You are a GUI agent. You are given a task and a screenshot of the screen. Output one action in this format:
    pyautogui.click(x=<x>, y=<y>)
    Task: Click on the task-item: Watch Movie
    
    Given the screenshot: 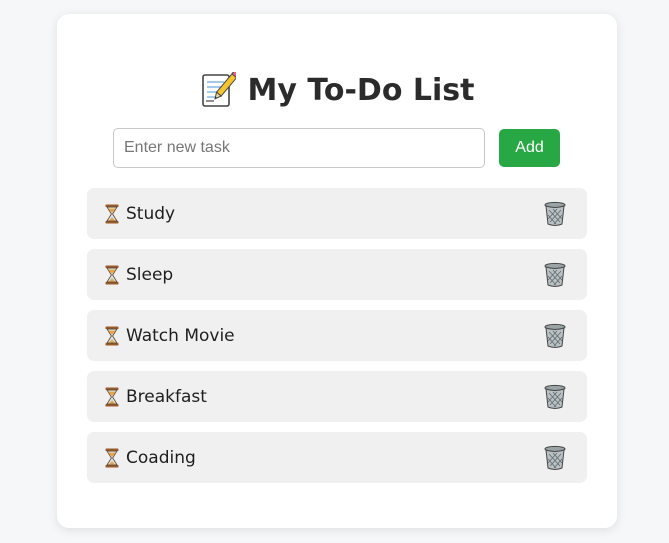 What is the action you would take?
    pyautogui.click(x=337, y=335)
    